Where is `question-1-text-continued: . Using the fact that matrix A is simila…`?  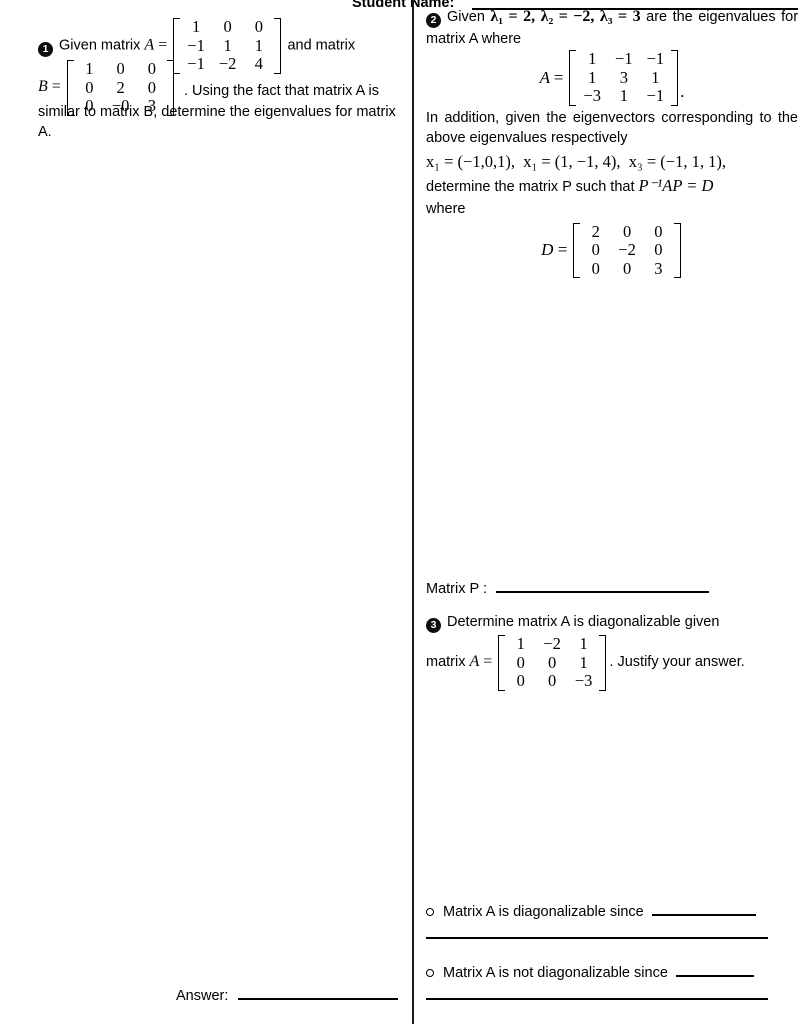 question-1-text-continued: . Using the fact that matrix A is simila… is located at coordinates (219, 112).